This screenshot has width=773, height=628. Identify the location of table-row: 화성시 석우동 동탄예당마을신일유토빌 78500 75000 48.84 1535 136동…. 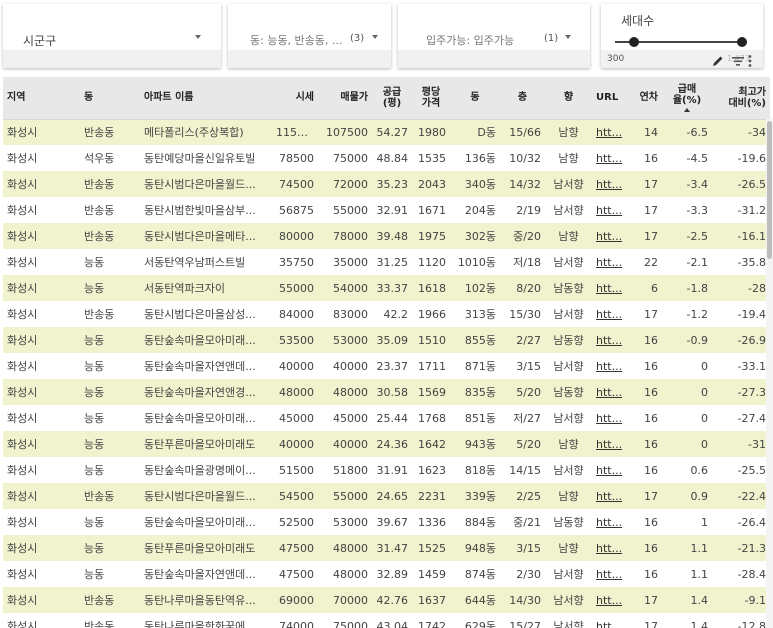
(386, 158).